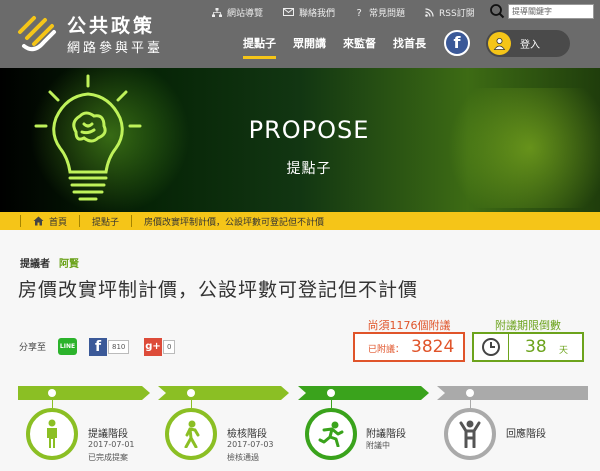  I want to click on breadcrumb-home: 首頁, so click(50, 221).